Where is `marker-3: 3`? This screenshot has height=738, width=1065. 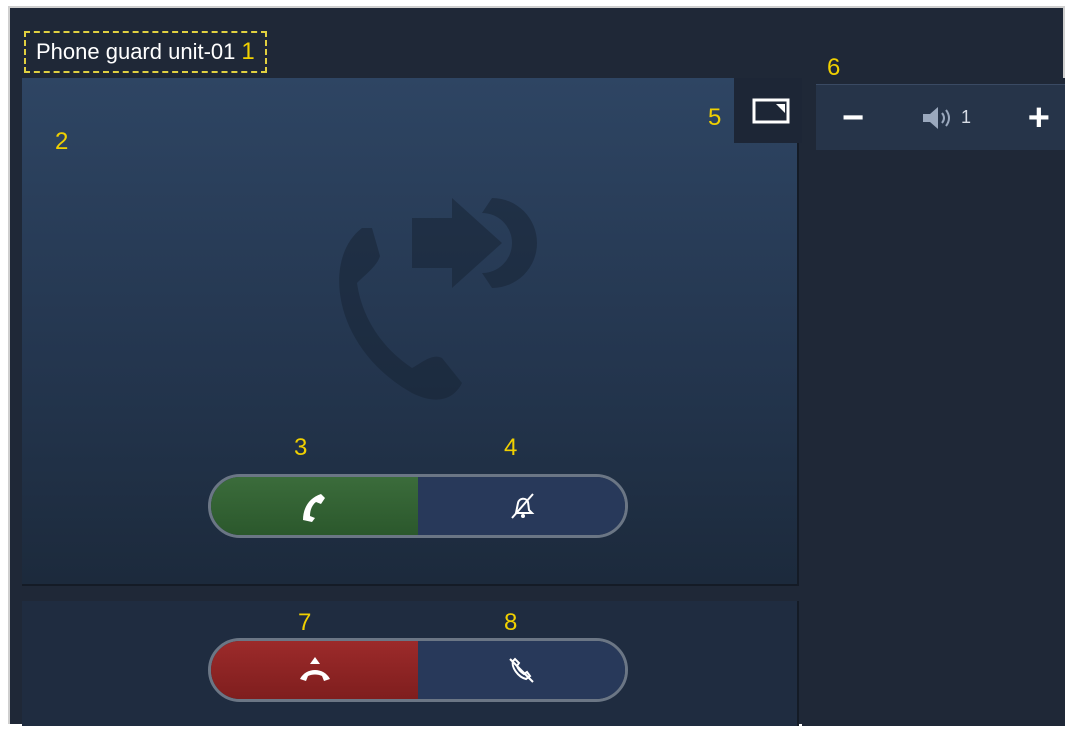
marker-3: 3 is located at coordinates (301, 447).